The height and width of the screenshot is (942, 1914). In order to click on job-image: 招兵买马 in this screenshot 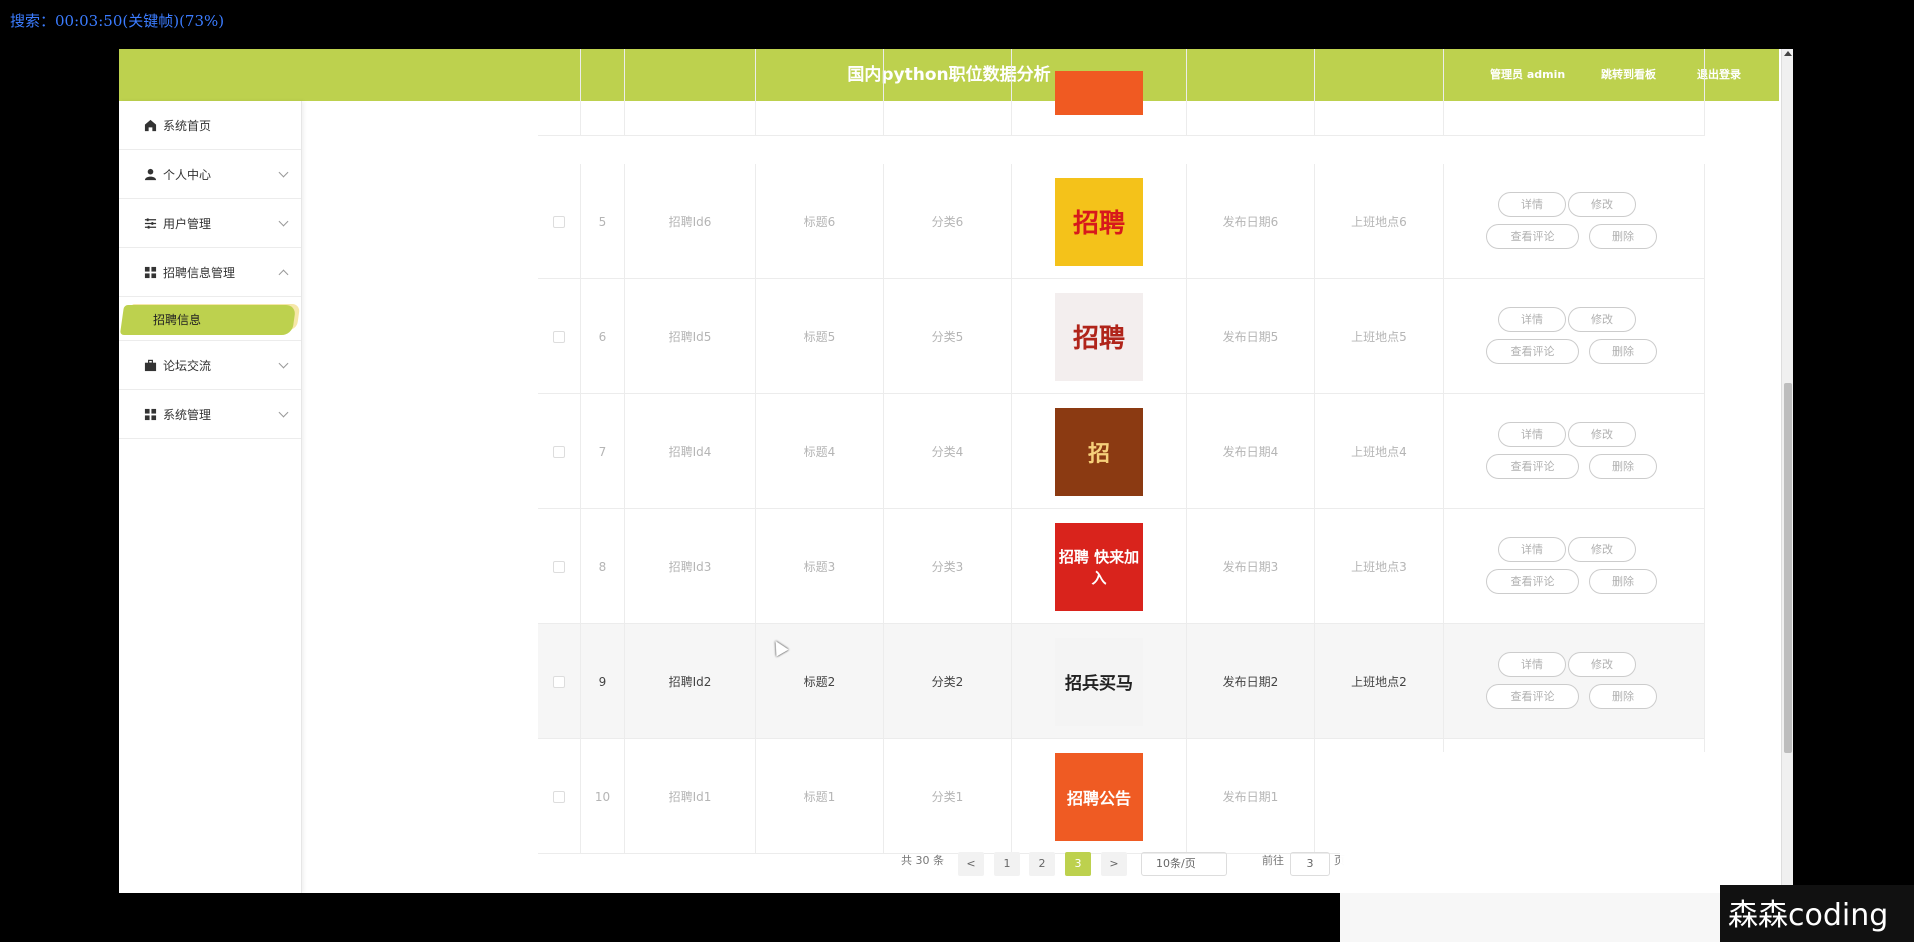, I will do `click(1099, 681)`.